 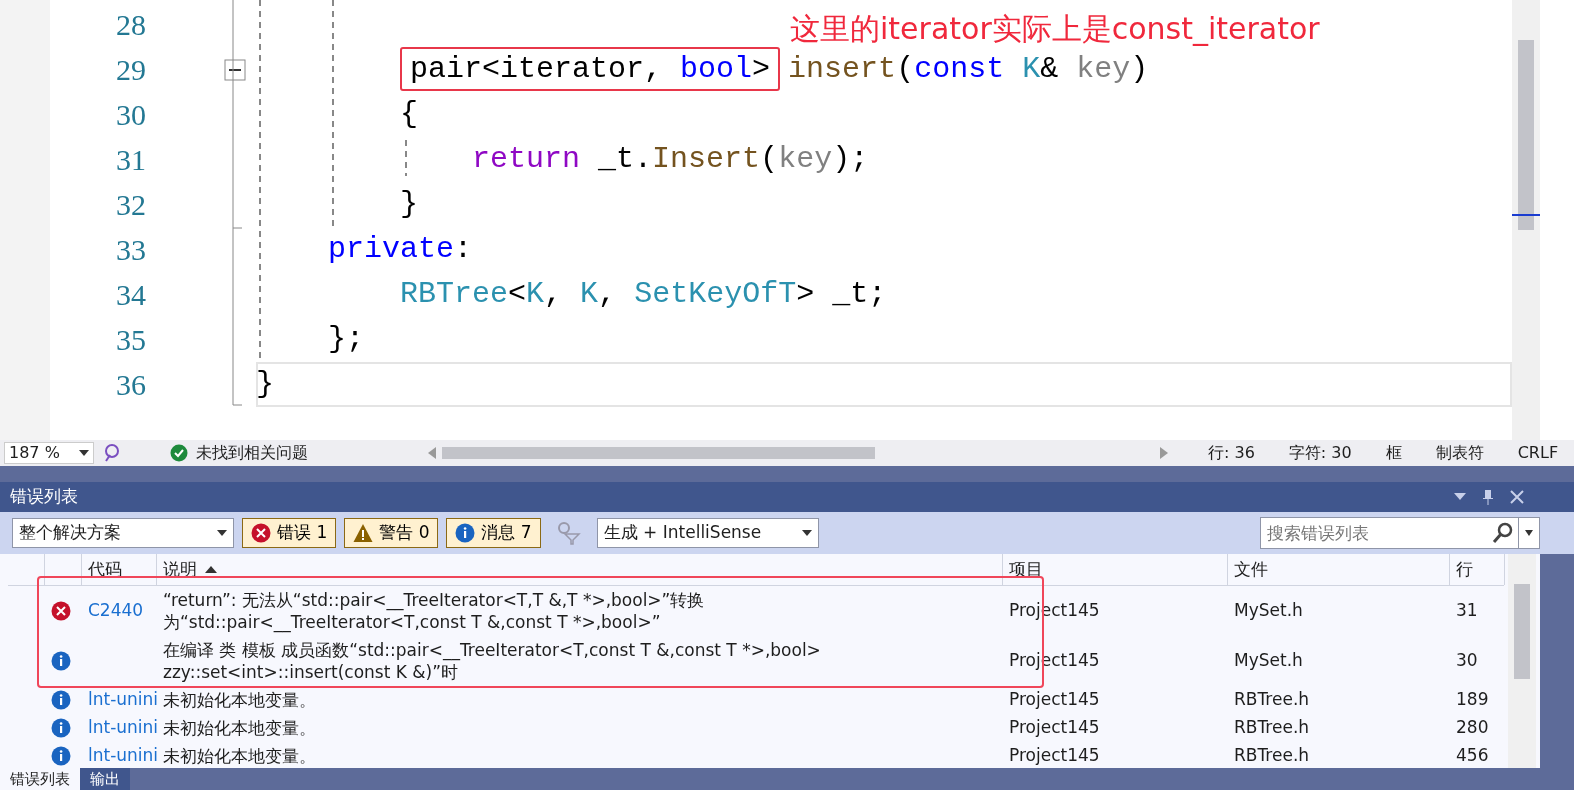 What do you see at coordinates (346, 339) in the screenshot?
I see `code-line: };` at bounding box center [346, 339].